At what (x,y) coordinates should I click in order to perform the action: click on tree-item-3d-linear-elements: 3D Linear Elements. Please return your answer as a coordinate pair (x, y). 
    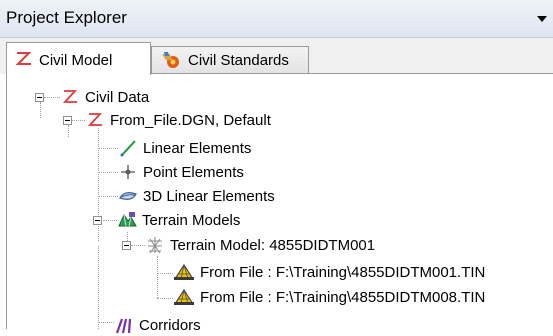
    Looking at the image, I should click on (196, 196).